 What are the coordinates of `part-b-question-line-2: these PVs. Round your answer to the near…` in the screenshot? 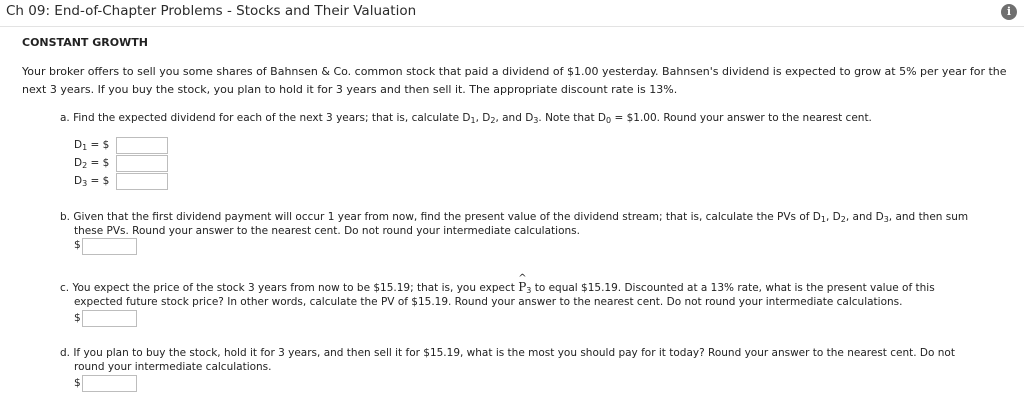 It's located at (327, 231).